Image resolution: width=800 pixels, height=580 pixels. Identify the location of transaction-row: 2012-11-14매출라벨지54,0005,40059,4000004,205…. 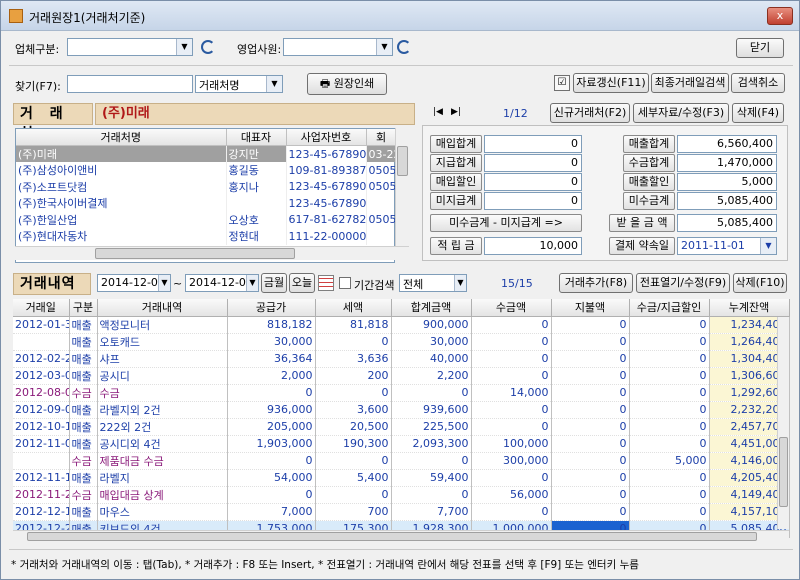
(401, 478).